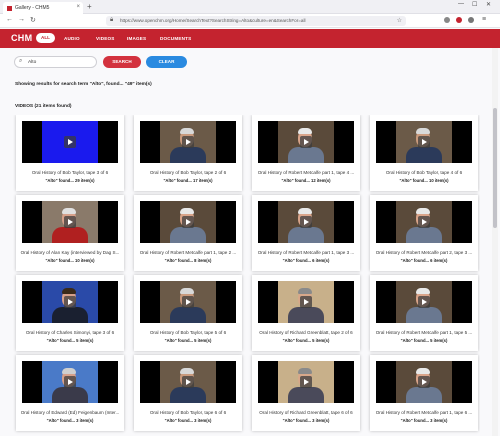 The width and height of the screenshot is (500, 436). I want to click on nav-all: ALL, so click(45, 38).